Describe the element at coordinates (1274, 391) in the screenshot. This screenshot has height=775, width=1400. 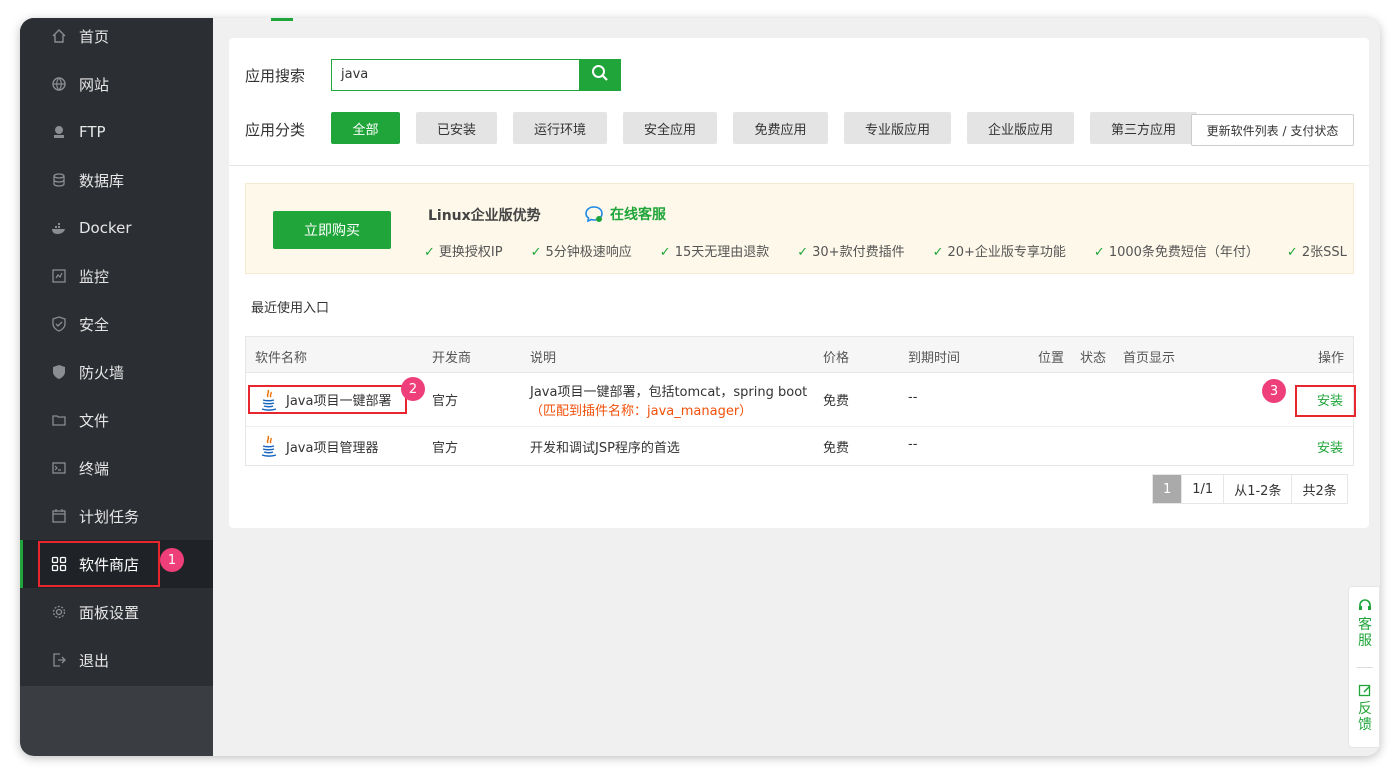
I see `step-badge-3: 3` at that location.